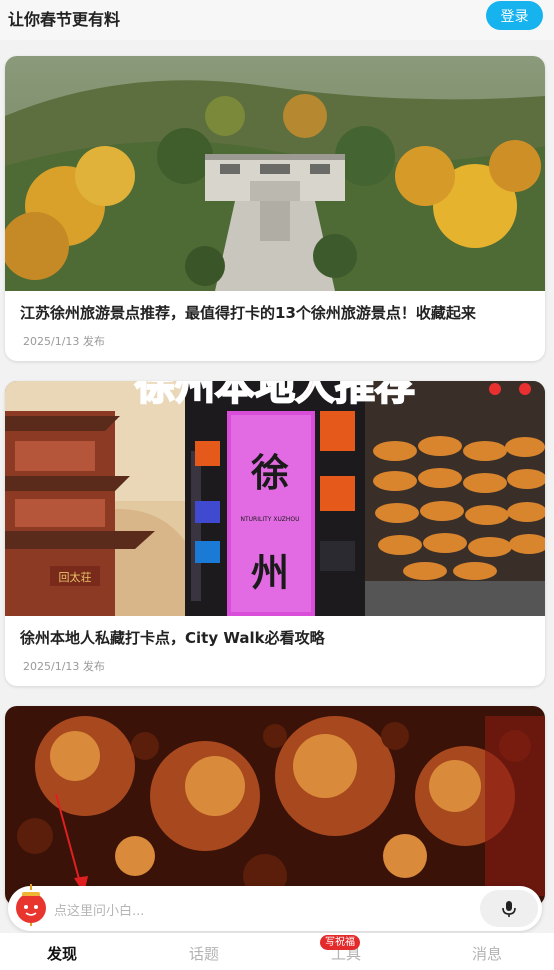 This screenshot has width=554, height=970. What do you see at coordinates (71, 843) in the screenshot?
I see `annotation-arrow` at bounding box center [71, 843].